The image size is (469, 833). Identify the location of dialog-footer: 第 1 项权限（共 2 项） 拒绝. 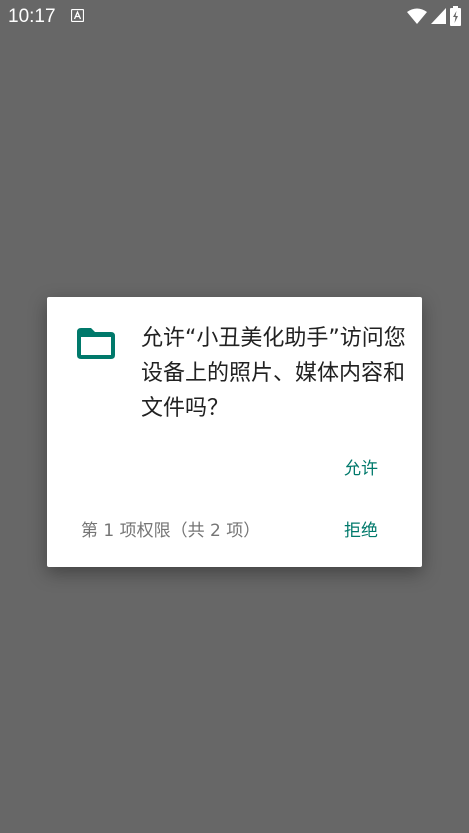
(229, 531).